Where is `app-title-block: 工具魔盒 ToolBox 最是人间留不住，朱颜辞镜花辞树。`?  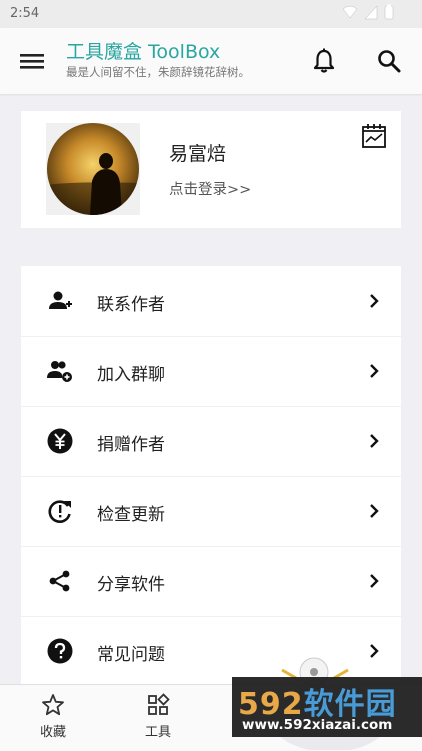 app-title-block: 工具魔盒 ToolBox 最是人间留不住，朱颜辞镜花辞树。 is located at coordinates (158, 60).